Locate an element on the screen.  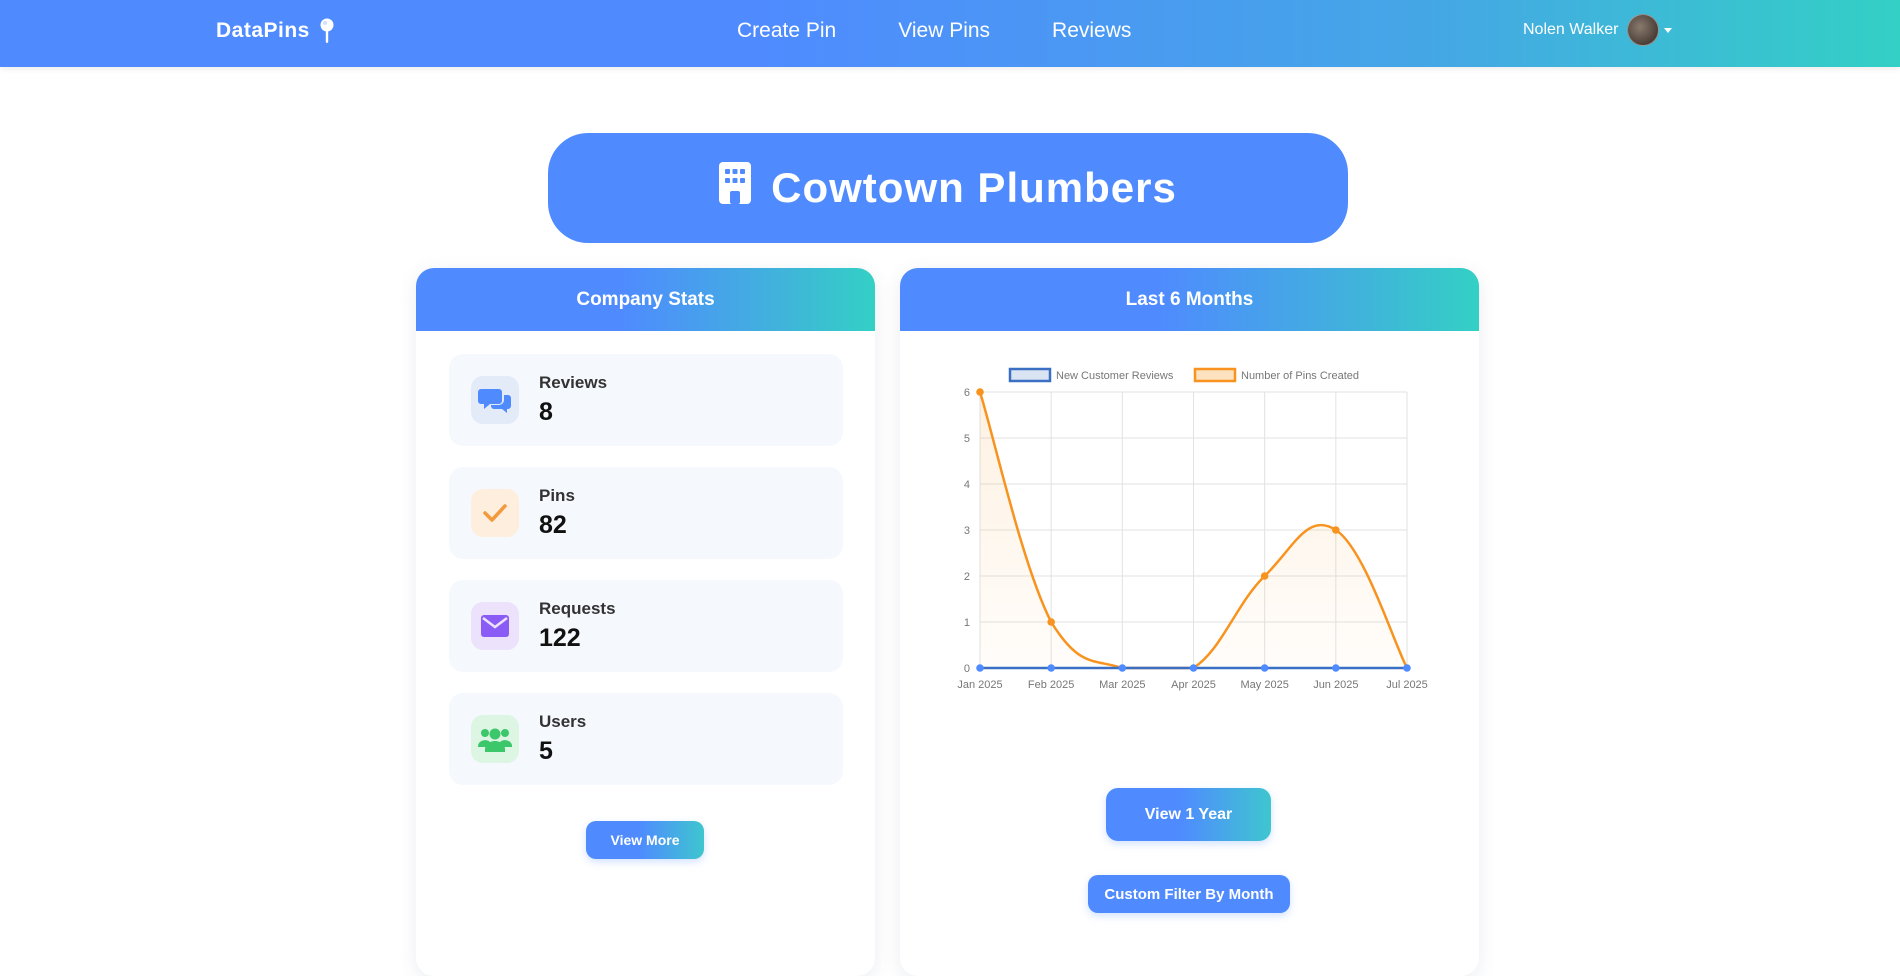
stat-label: Requests is located at coordinates (577, 608).